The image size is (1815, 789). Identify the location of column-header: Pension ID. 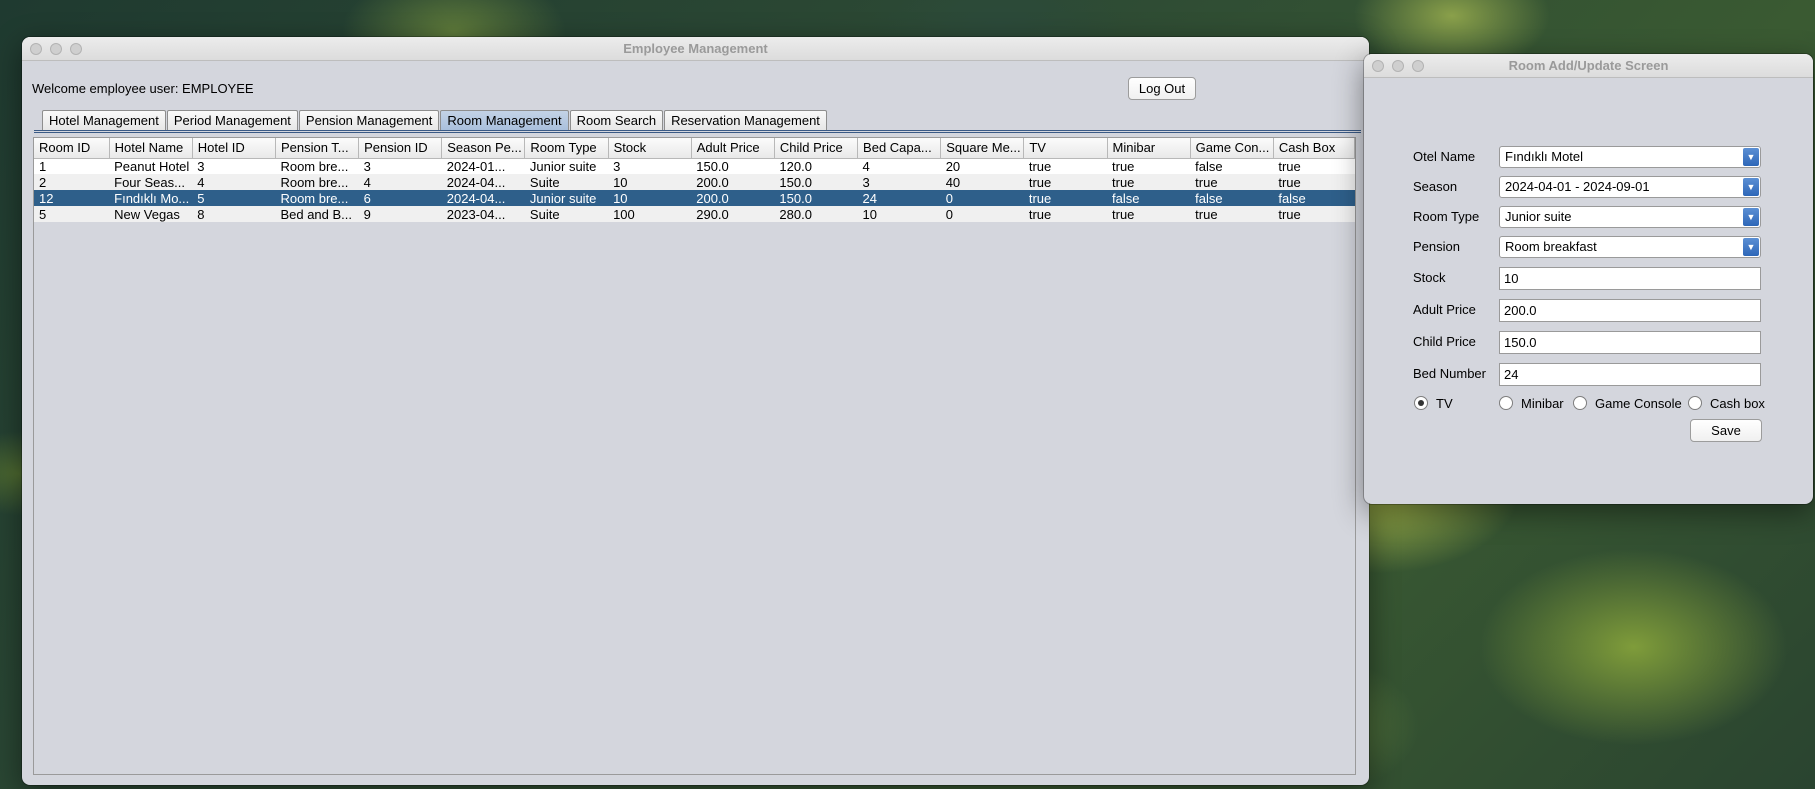
(400, 148).